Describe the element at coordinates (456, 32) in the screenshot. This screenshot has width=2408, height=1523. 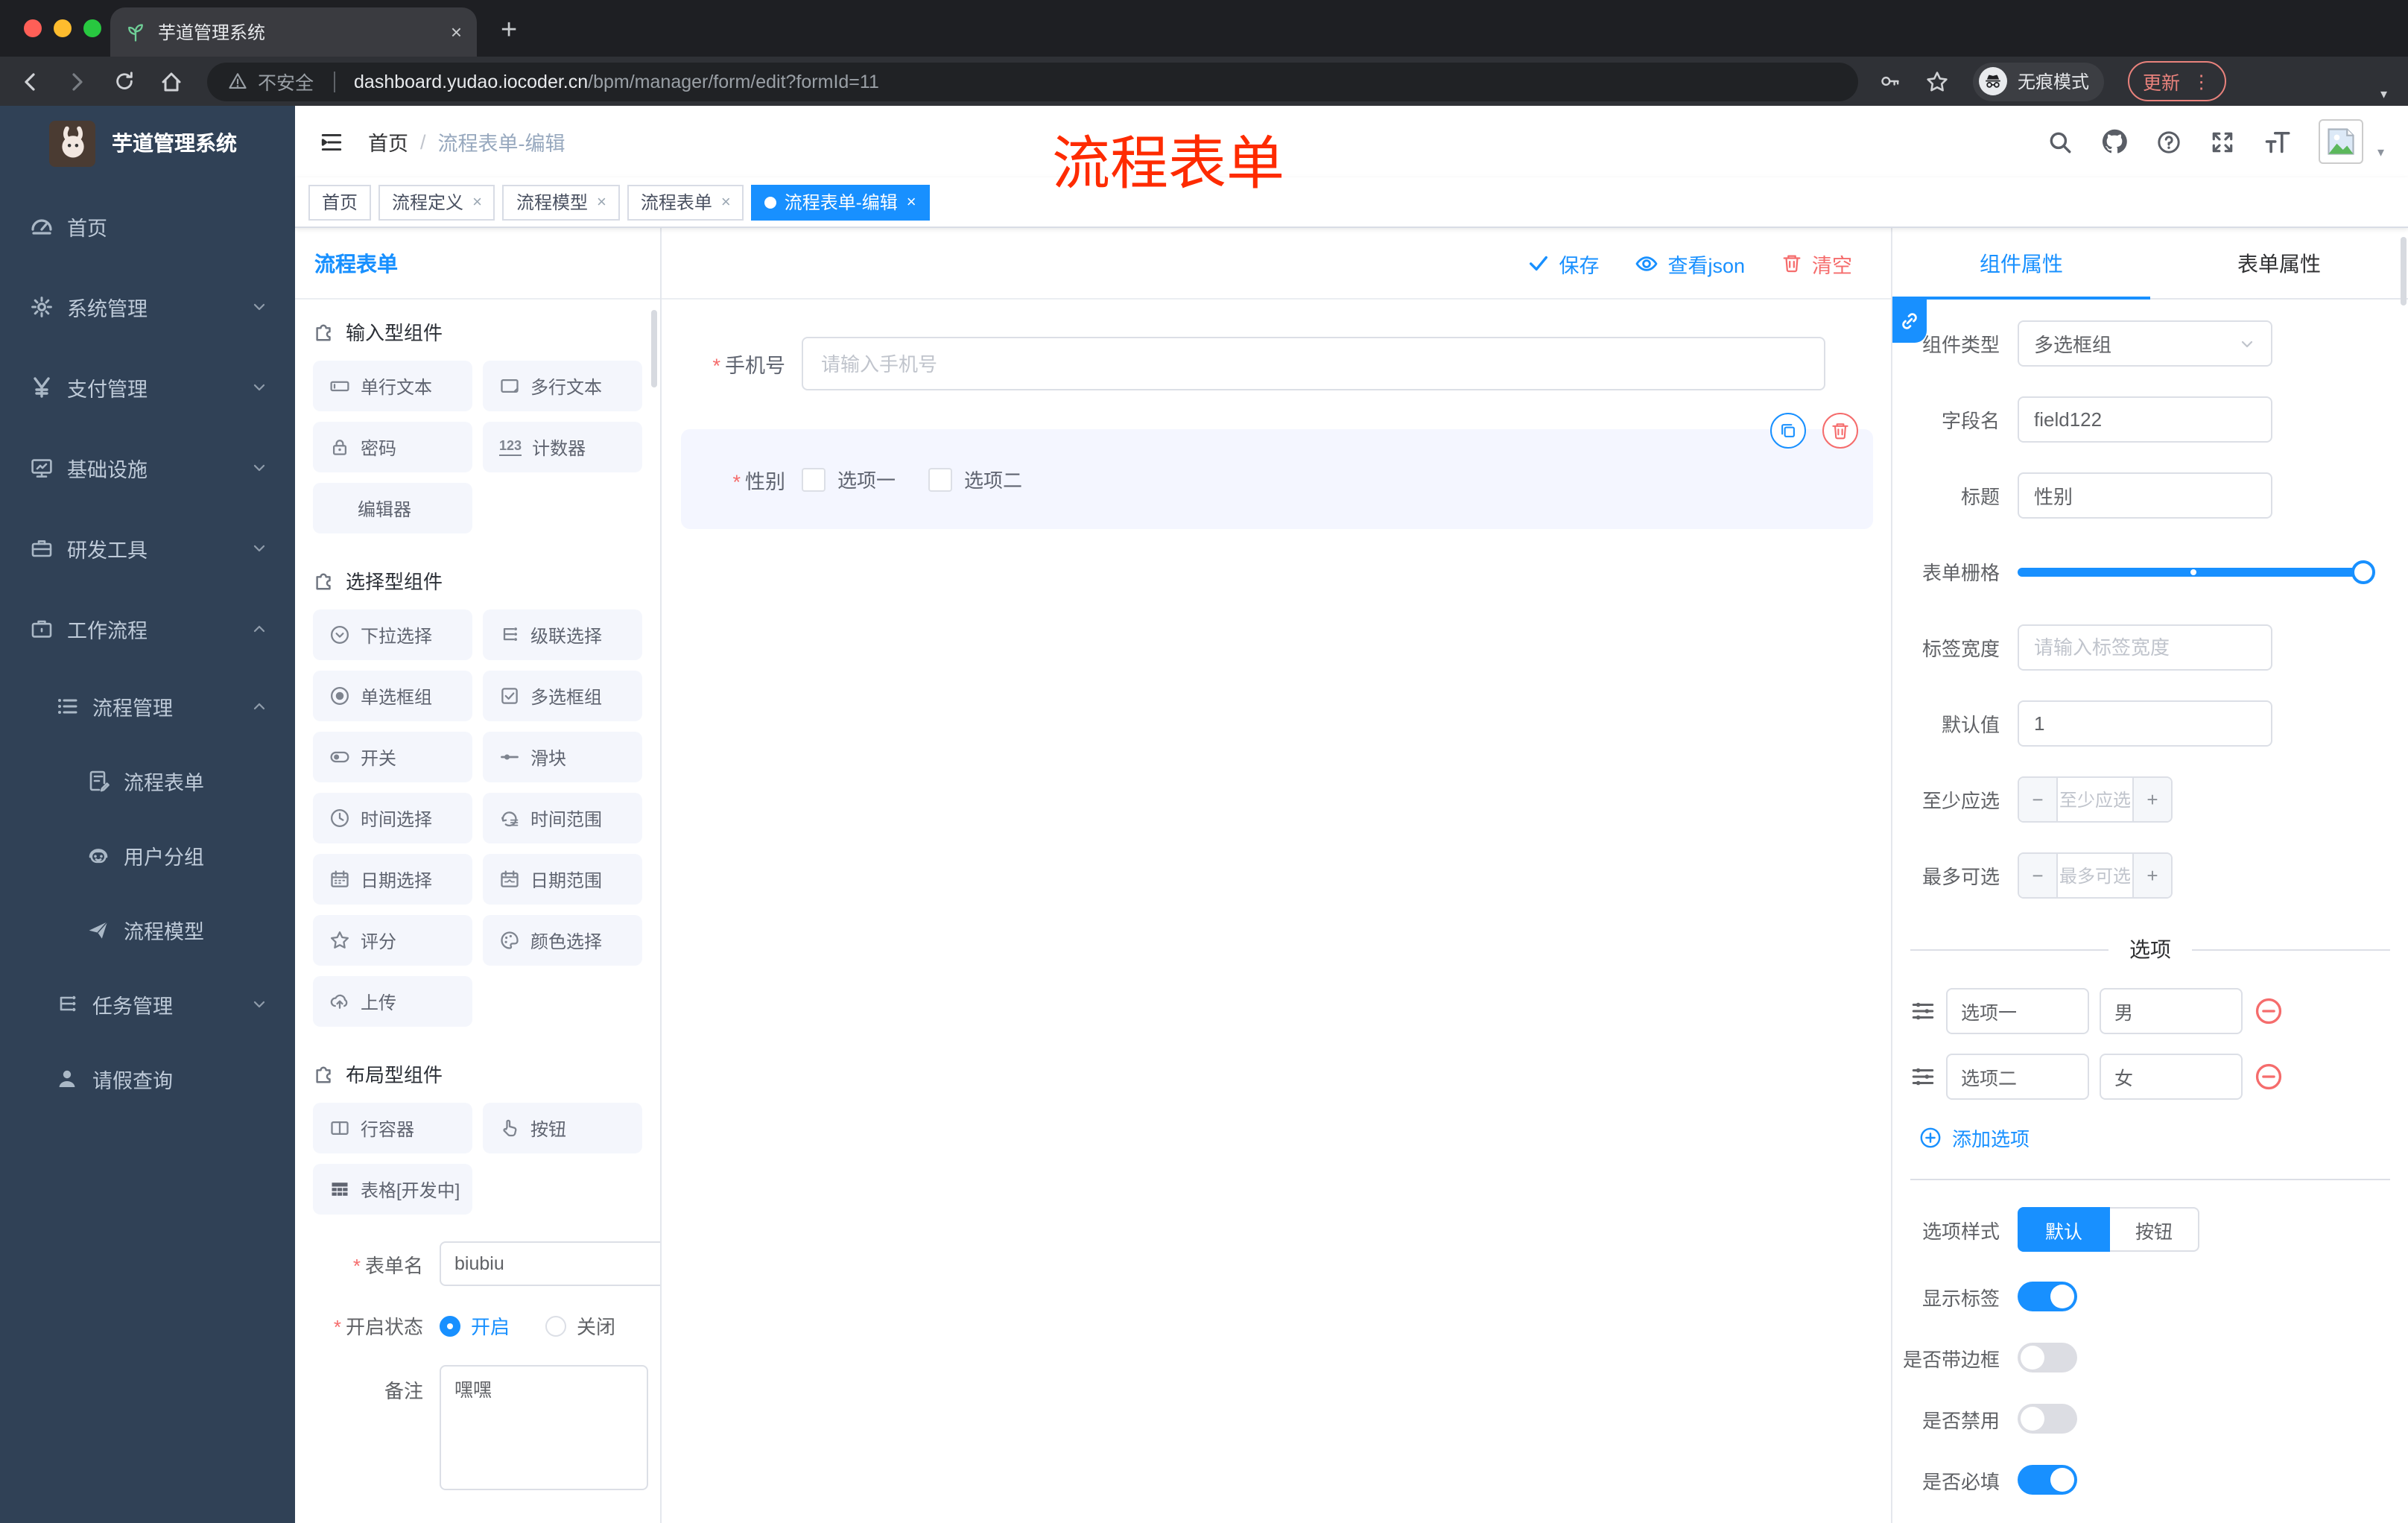
I see `tab-close-icon: ×` at that location.